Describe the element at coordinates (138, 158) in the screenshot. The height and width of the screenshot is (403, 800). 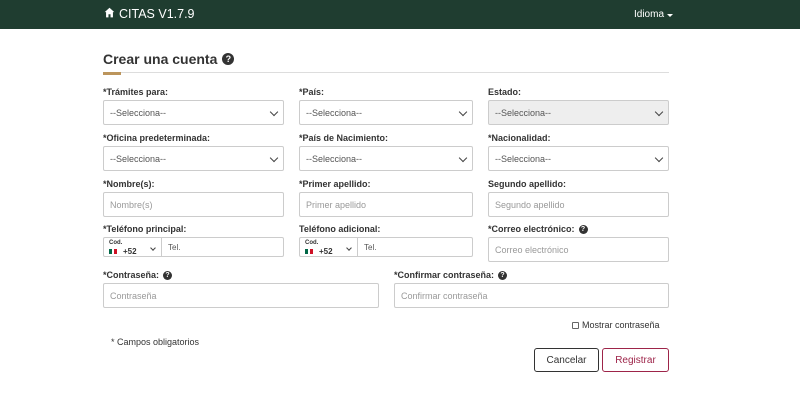
I see `oficina-value: --Selecciona--` at that location.